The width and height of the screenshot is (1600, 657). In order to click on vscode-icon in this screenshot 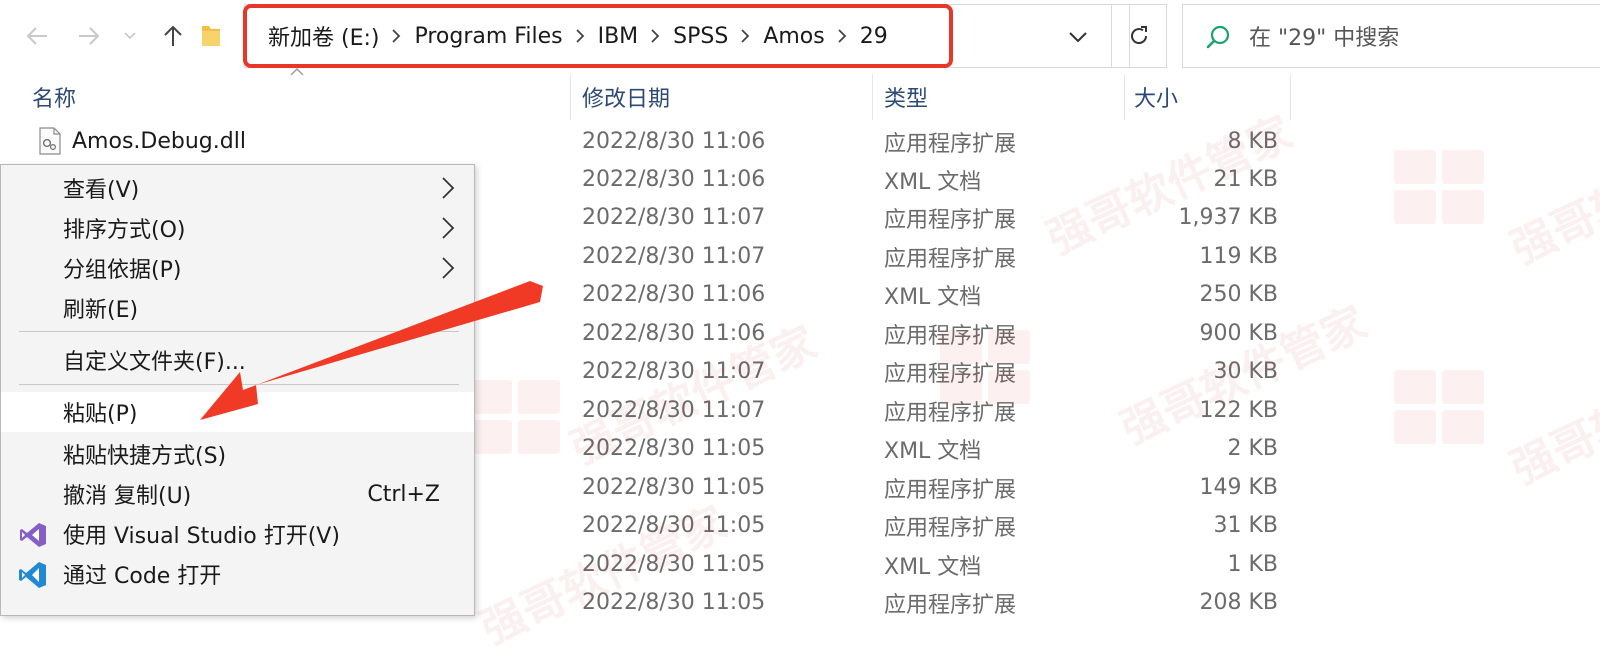, I will do `click(32, 575)`.